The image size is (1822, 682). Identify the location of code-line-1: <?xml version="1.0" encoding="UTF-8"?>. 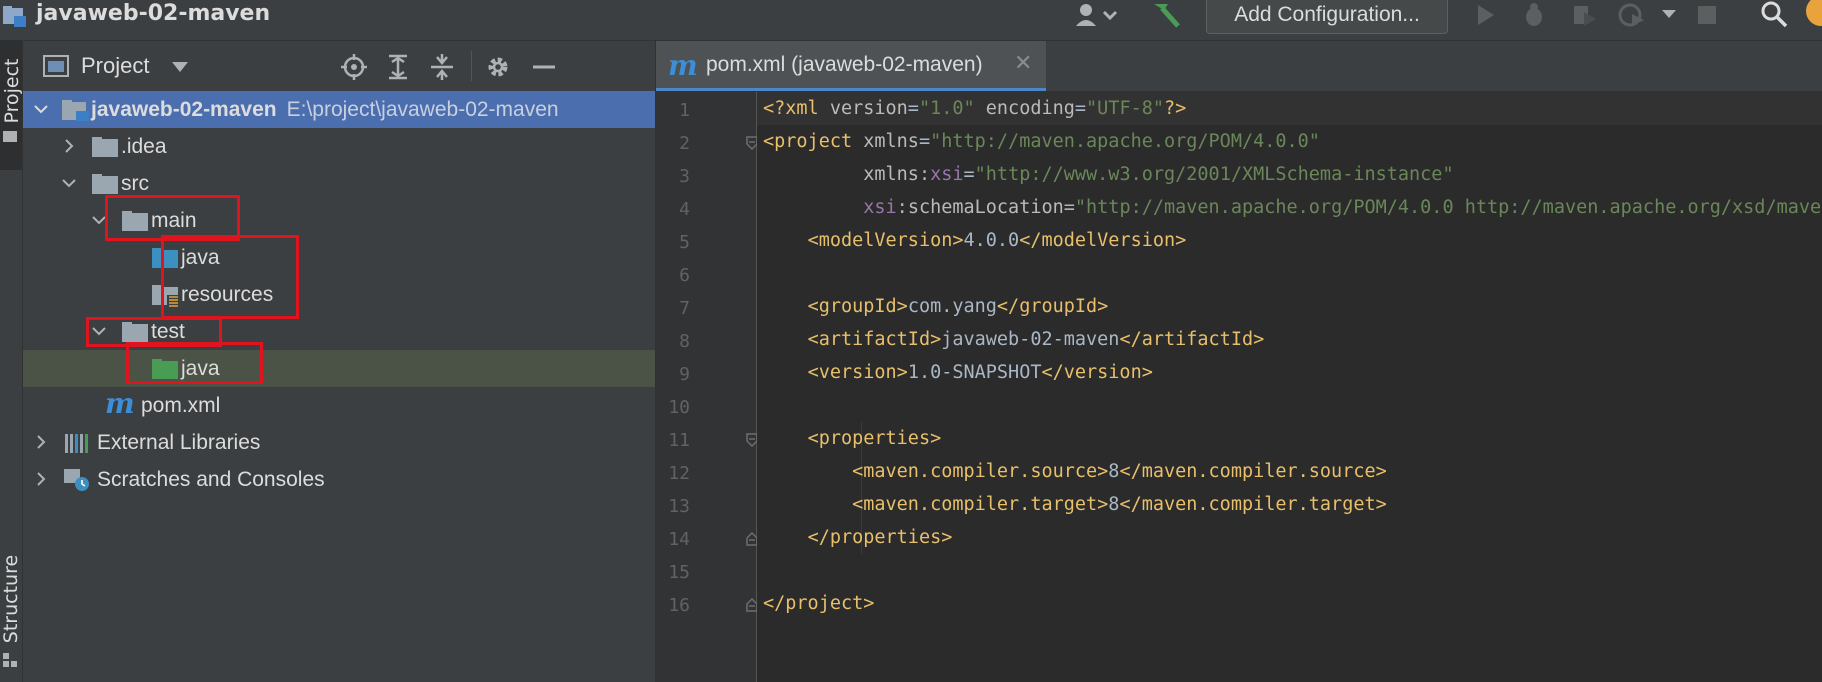
(975, 108).